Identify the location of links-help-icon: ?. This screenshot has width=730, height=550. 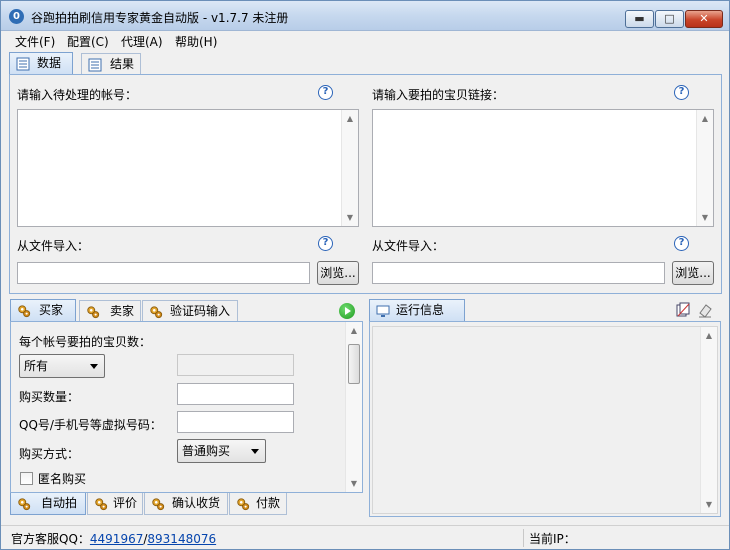
(681, 92).